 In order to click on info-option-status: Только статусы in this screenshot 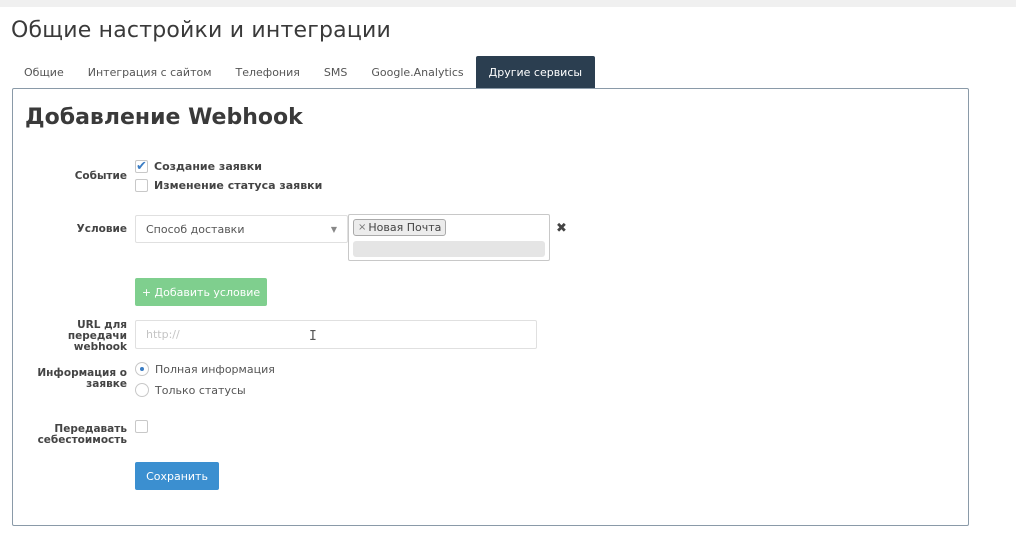, I will do `click(190, 390)`.